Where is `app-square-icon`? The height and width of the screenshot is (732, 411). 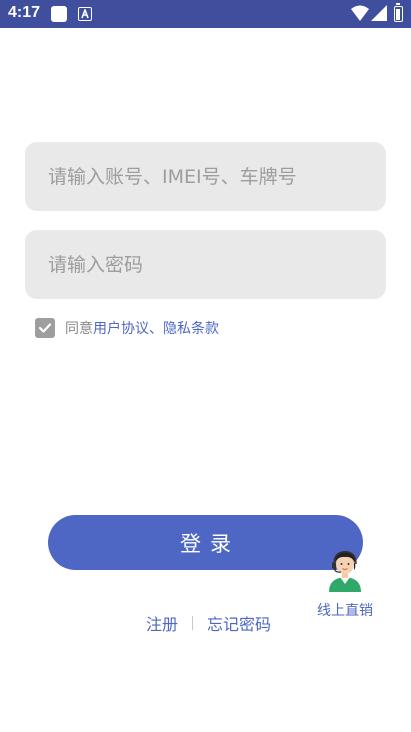 app-square-icon is located at coordinates (59, 14).